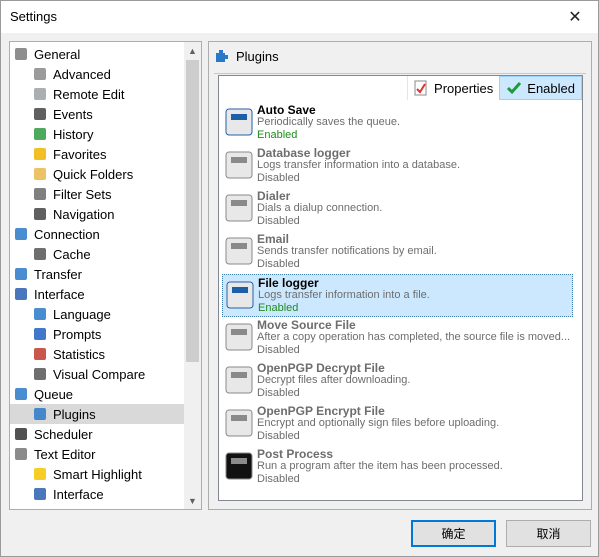 The image size is (599, 557). I want to click on tree-item-advanced: Advanced, so click(71, 74).